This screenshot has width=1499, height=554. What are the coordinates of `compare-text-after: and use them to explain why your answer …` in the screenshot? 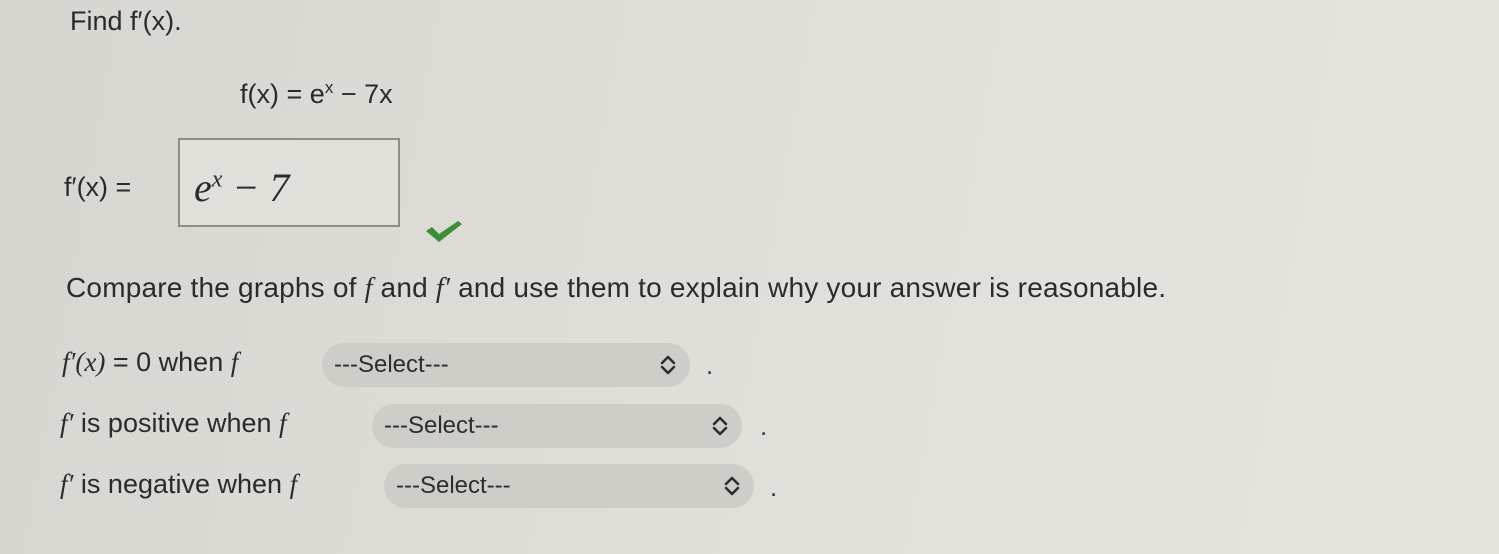 It's located at (808, 287).